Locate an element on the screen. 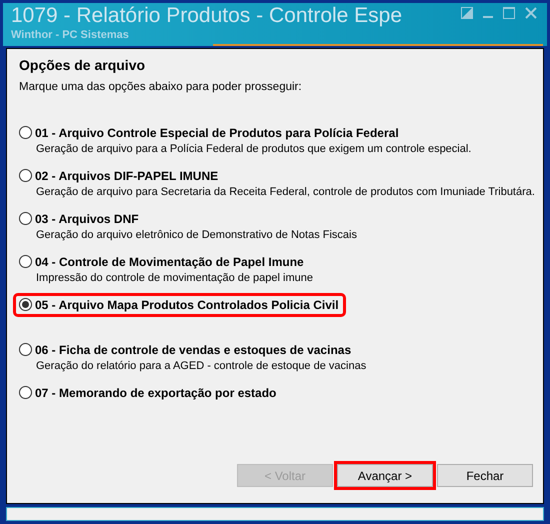 The height and width of the screenshot is (524, 550). option-label: 05 - Arquivo Mapa Produtos Controlados Policia Civil is located at coordinates (187, 305).